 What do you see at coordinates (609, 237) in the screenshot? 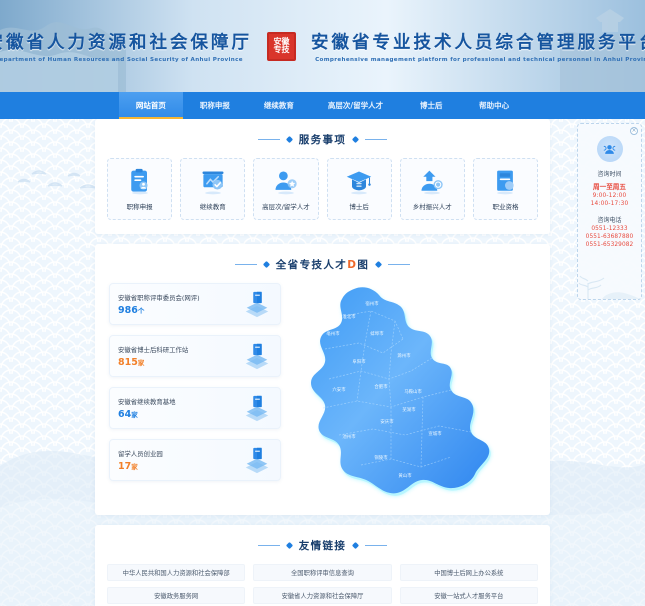
I see `consult-tel-2: 0551-63687880` at bounding box center [609, 237].